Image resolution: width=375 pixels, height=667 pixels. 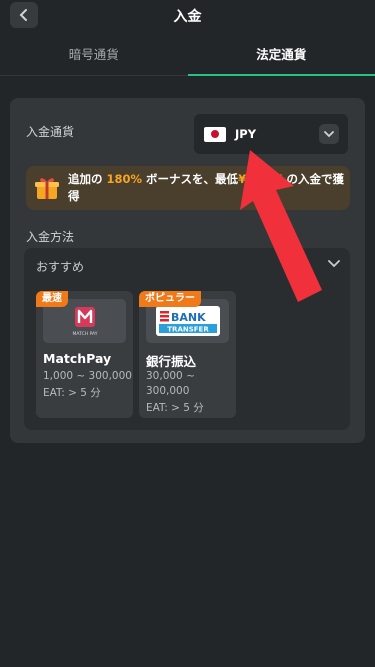 What do you see at coordinates (260, 179) in the screenshot?
I see `bonus-amount: ¥7,337` at bounding box center [260, 179].